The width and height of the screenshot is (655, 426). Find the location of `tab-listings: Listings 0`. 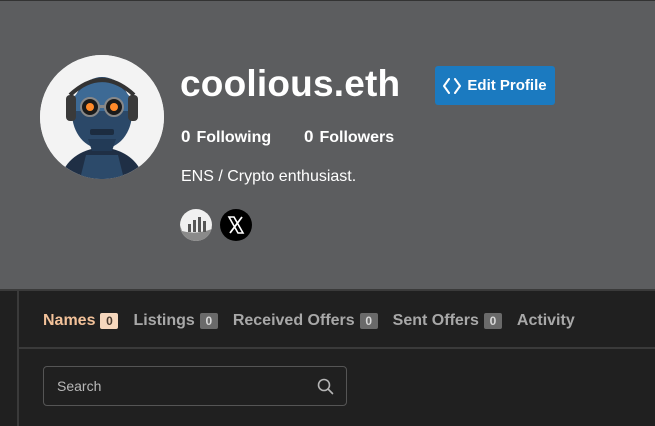

tab-listings: Listings 0 is located at coordinates (175, 321).